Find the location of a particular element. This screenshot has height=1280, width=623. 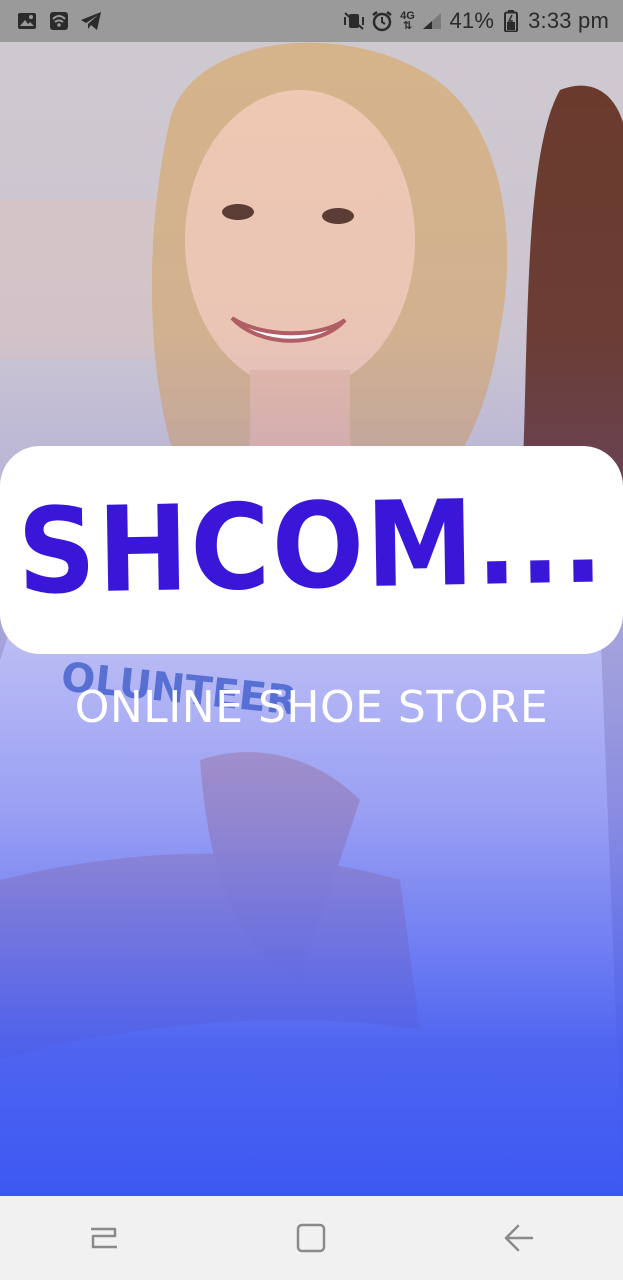

mute-vibrate-icon is located at coordinates (354, 21).